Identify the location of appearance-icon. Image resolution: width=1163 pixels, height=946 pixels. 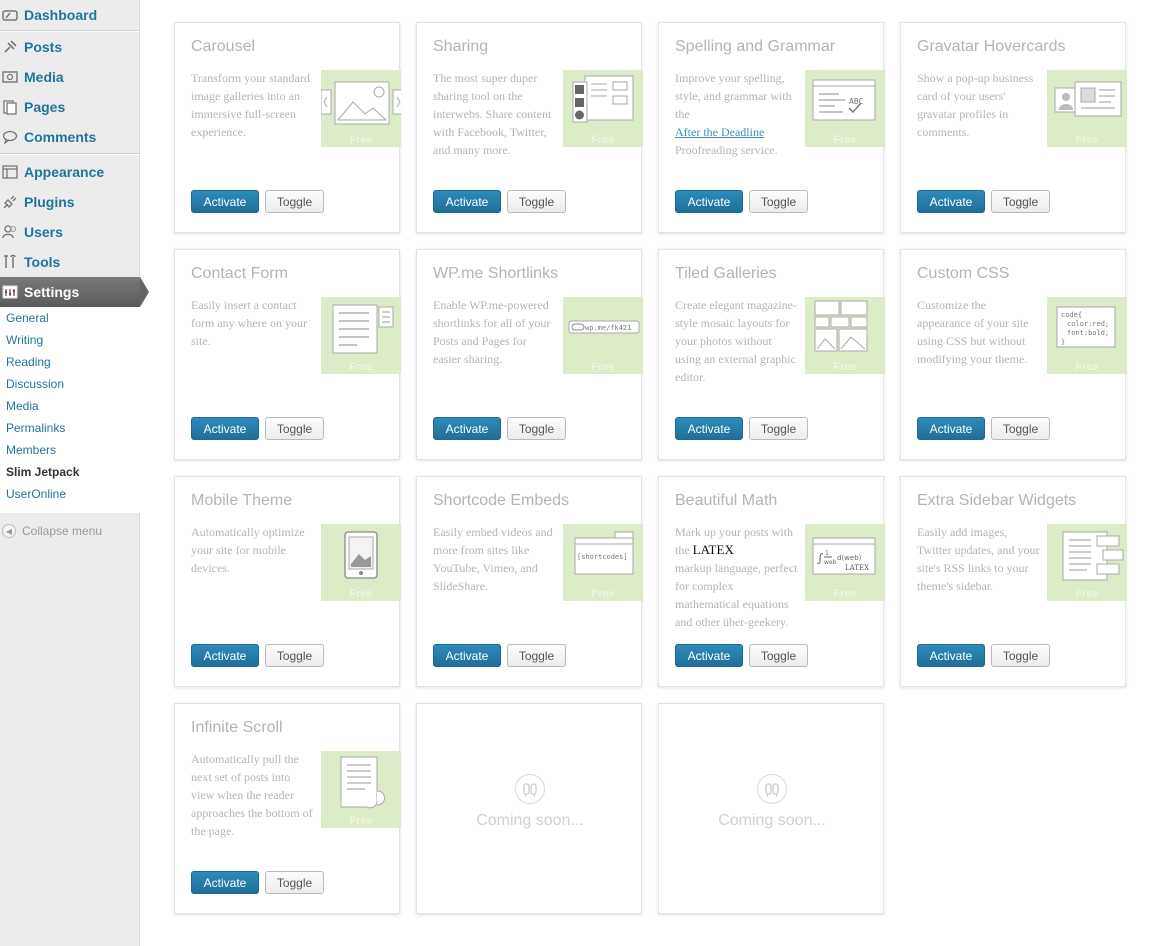
(10, 172).